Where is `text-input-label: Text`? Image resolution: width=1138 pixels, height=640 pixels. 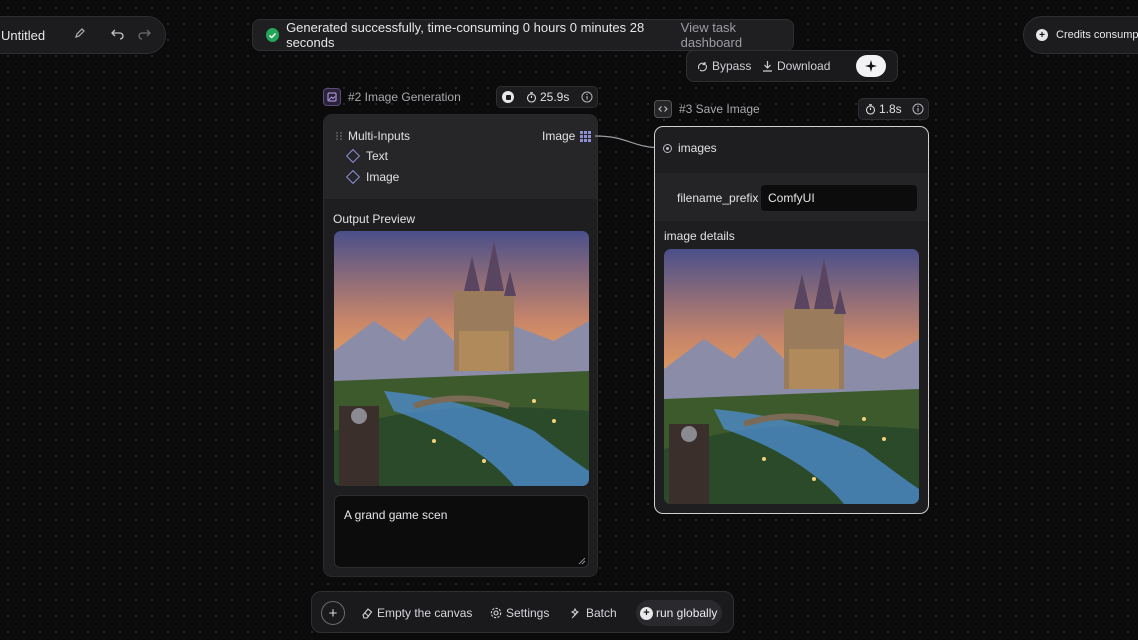
text-input-label: Text is located at coordinates (377, 156).